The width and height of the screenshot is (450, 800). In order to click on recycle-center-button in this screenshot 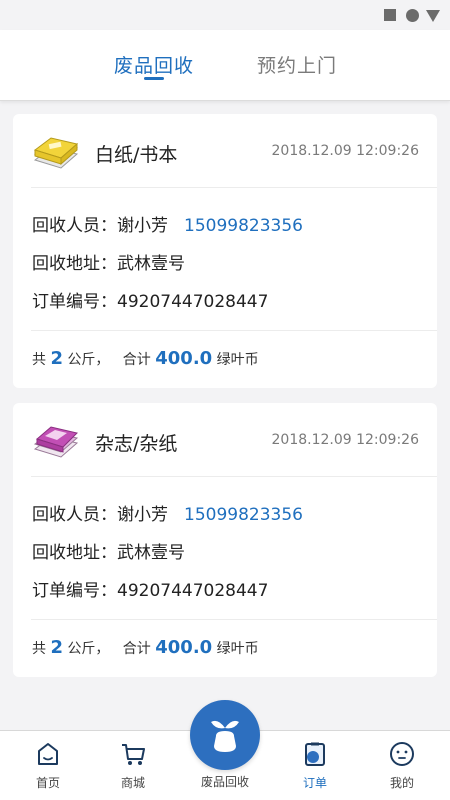, I will do `click(225, 735)`.